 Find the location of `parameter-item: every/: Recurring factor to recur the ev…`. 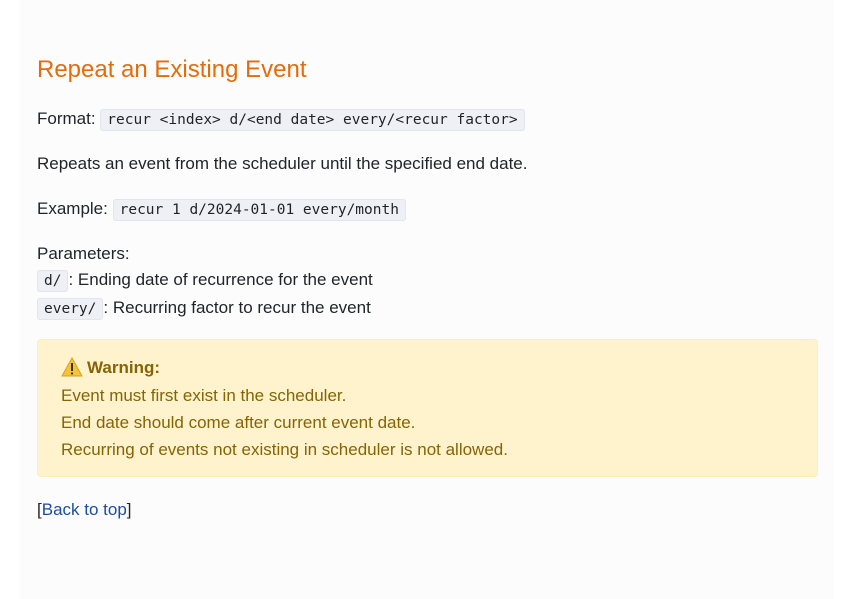

parameter-item: every/: Recurring factor to recur the ev… is located at coordinates (204, 308).